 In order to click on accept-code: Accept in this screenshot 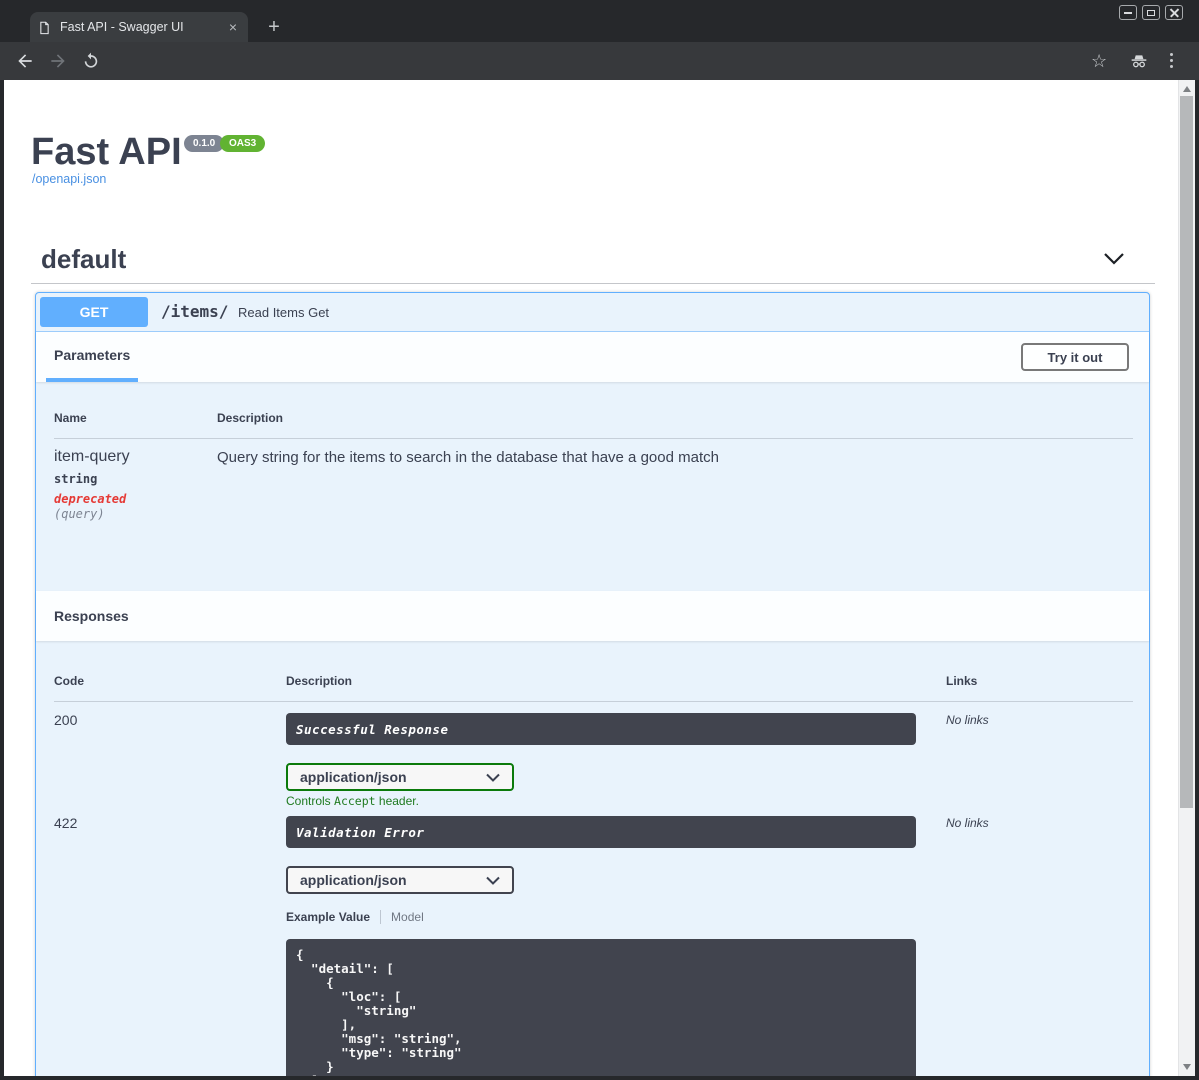, I will do `click(355, 801)`.